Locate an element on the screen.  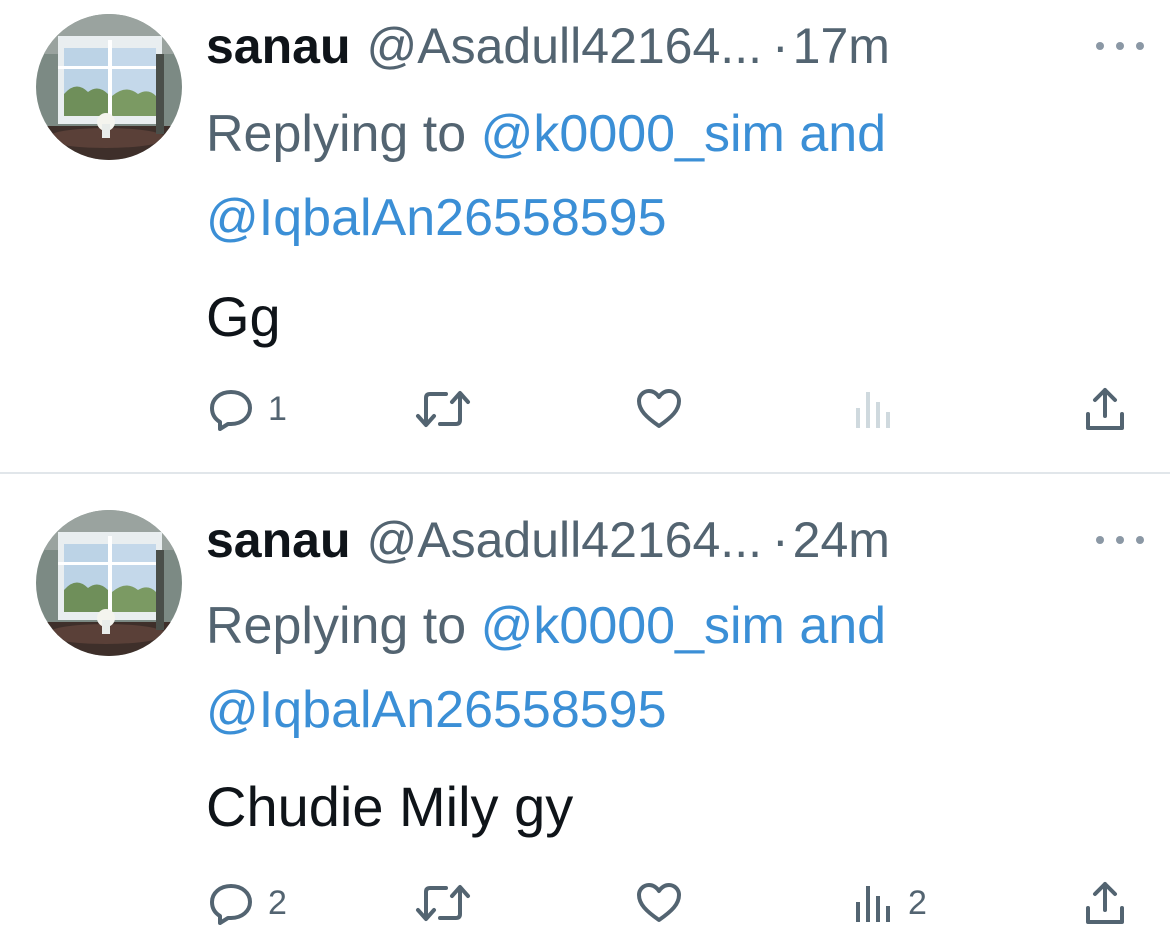
tweet-text: Chudie Mily gy is located at coordinates (390, 806).